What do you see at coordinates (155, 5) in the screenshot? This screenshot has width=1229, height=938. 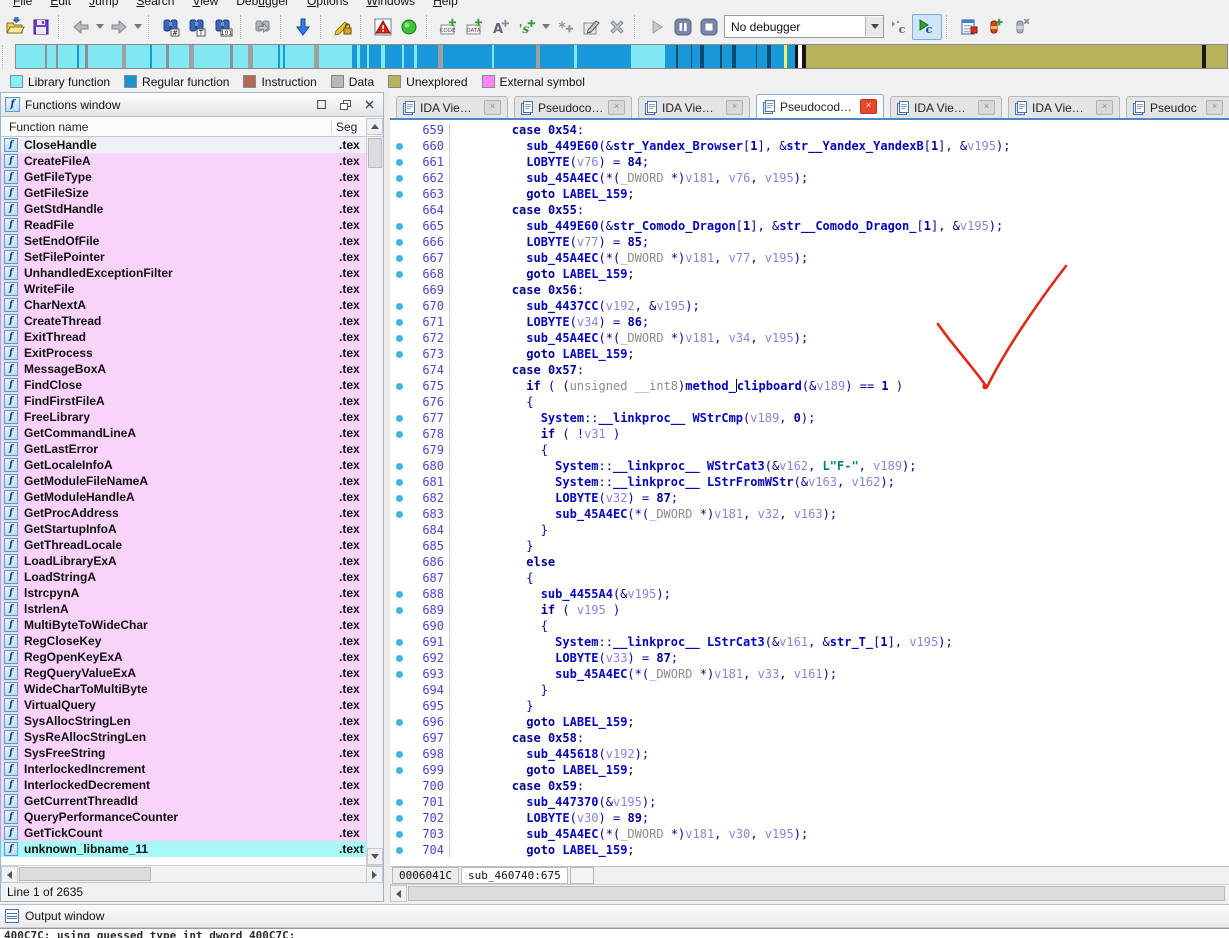 I see `menu-search: Search` at bounding box center [155, 5].